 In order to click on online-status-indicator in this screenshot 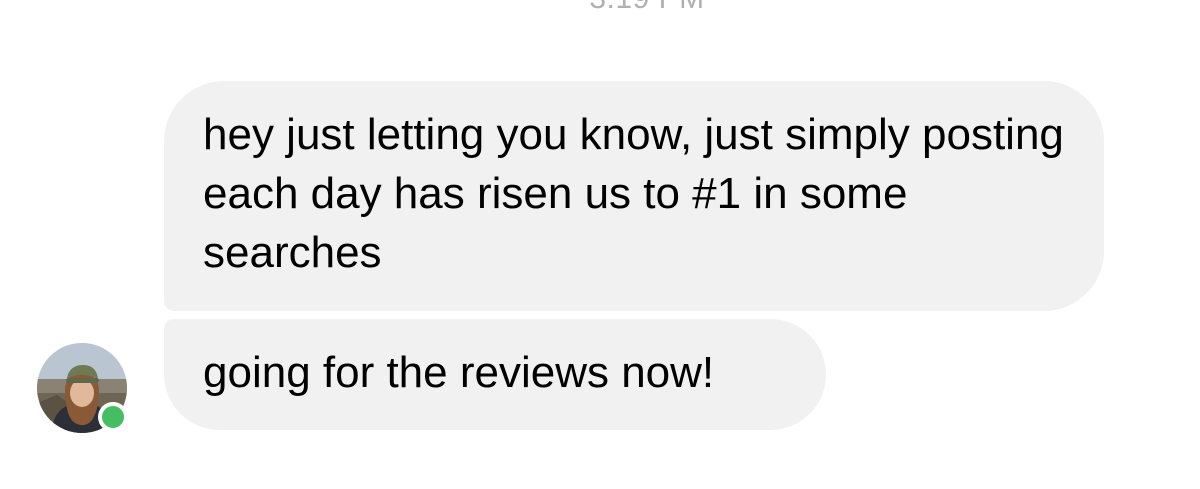, I will do `click(113, 417)`.